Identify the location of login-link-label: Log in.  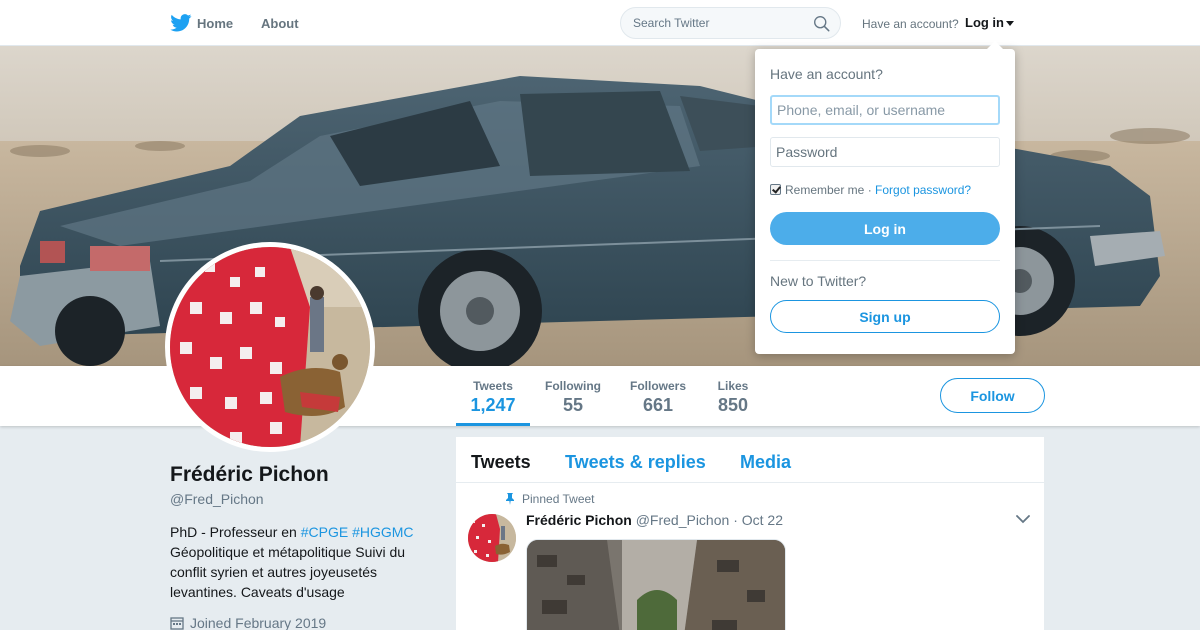
(984, 22).